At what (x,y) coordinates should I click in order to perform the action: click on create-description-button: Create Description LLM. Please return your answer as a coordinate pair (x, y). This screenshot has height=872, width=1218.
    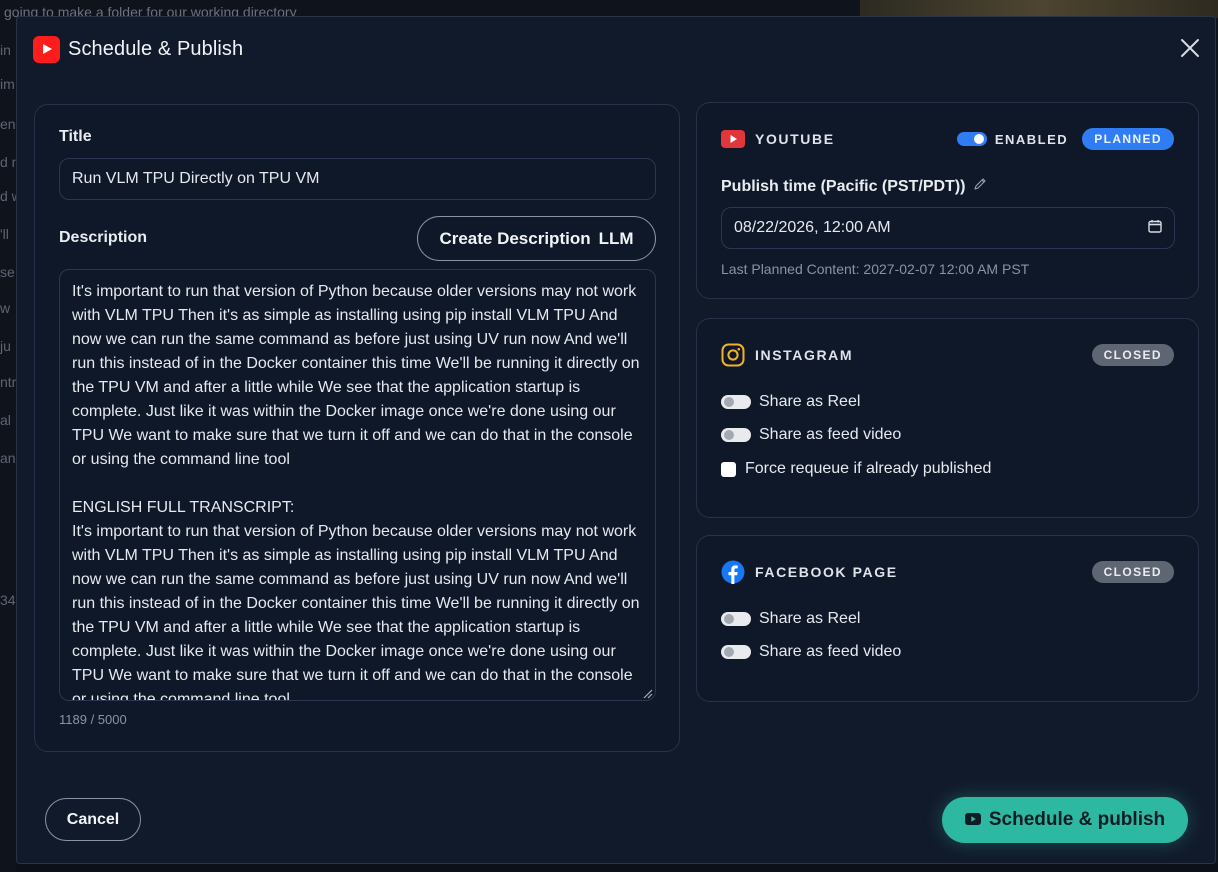
    Looking at the image, I should click on (536, 238).